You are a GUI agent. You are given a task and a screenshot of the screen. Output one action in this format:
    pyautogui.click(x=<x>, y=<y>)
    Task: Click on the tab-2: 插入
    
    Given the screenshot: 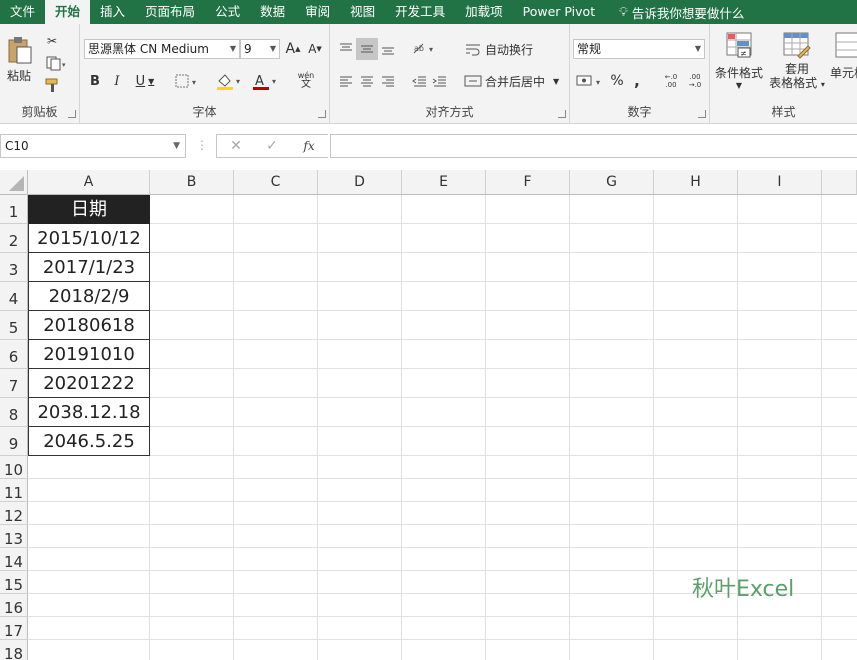 What is the action you would take?
    pyautogui.click(x=112, y=12)
    